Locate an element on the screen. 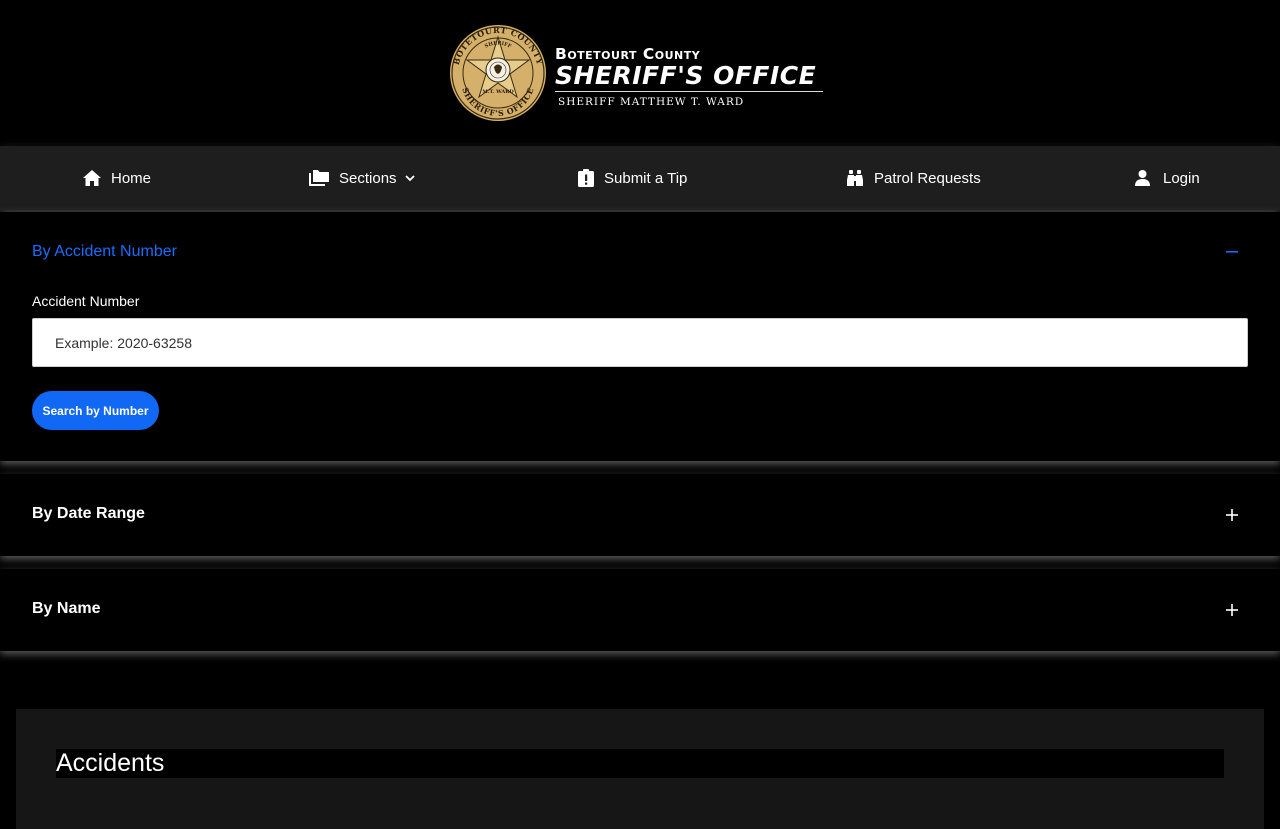 The width and height of the screenshot is (1280, 829). nav-item-home: Home is located at coordinates (117, 178).